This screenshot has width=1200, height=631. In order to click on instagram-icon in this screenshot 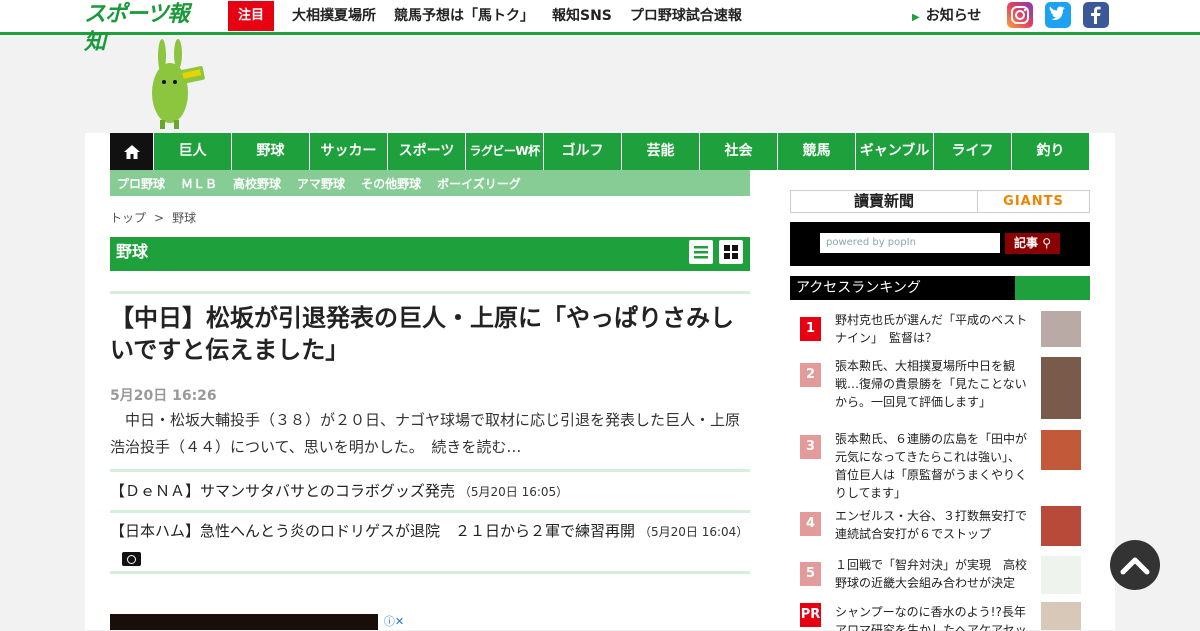, I will do `click(1020, 15)`.